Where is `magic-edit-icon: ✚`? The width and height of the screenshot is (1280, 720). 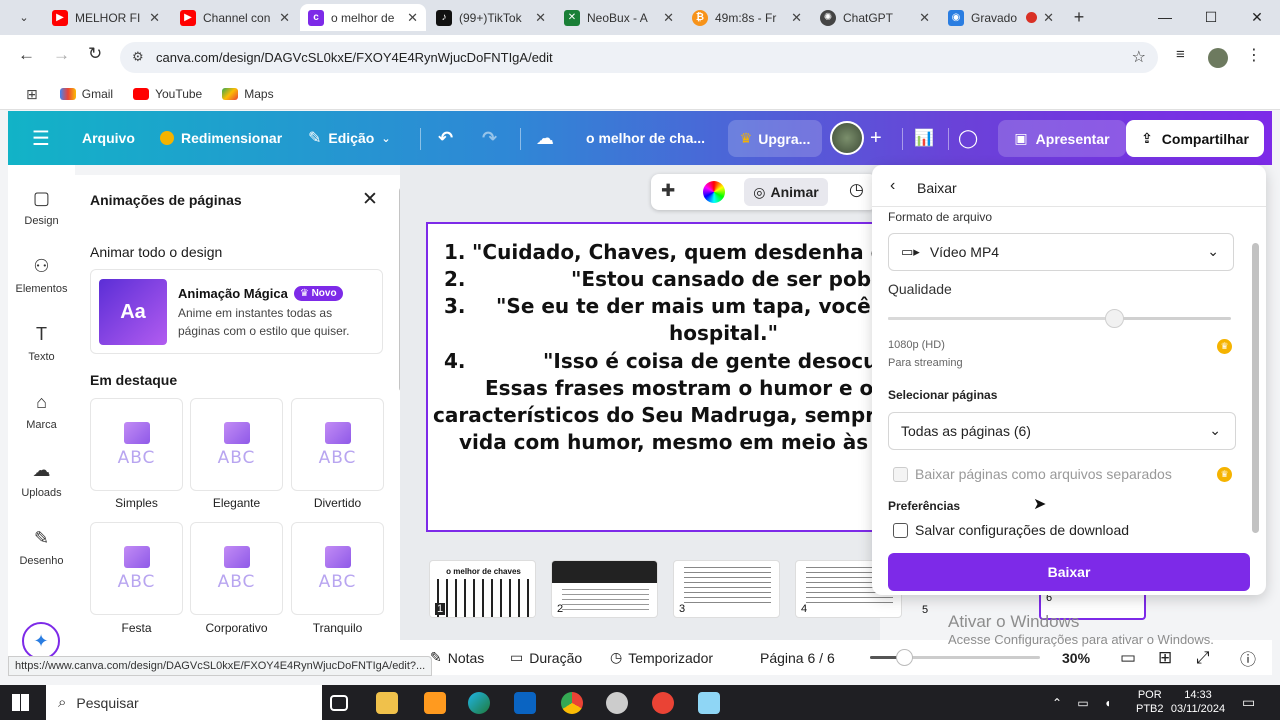
magic-edit-icon: ✚ is located at coordinates (668, 191).